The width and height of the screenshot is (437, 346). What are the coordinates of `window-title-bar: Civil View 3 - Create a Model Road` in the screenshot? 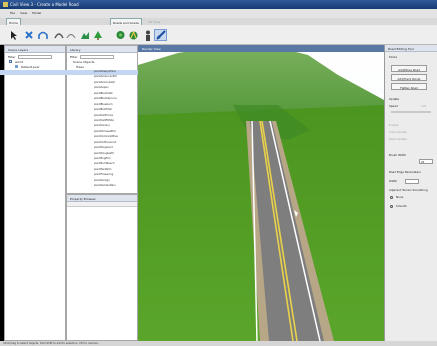 It's located at (218, 4).